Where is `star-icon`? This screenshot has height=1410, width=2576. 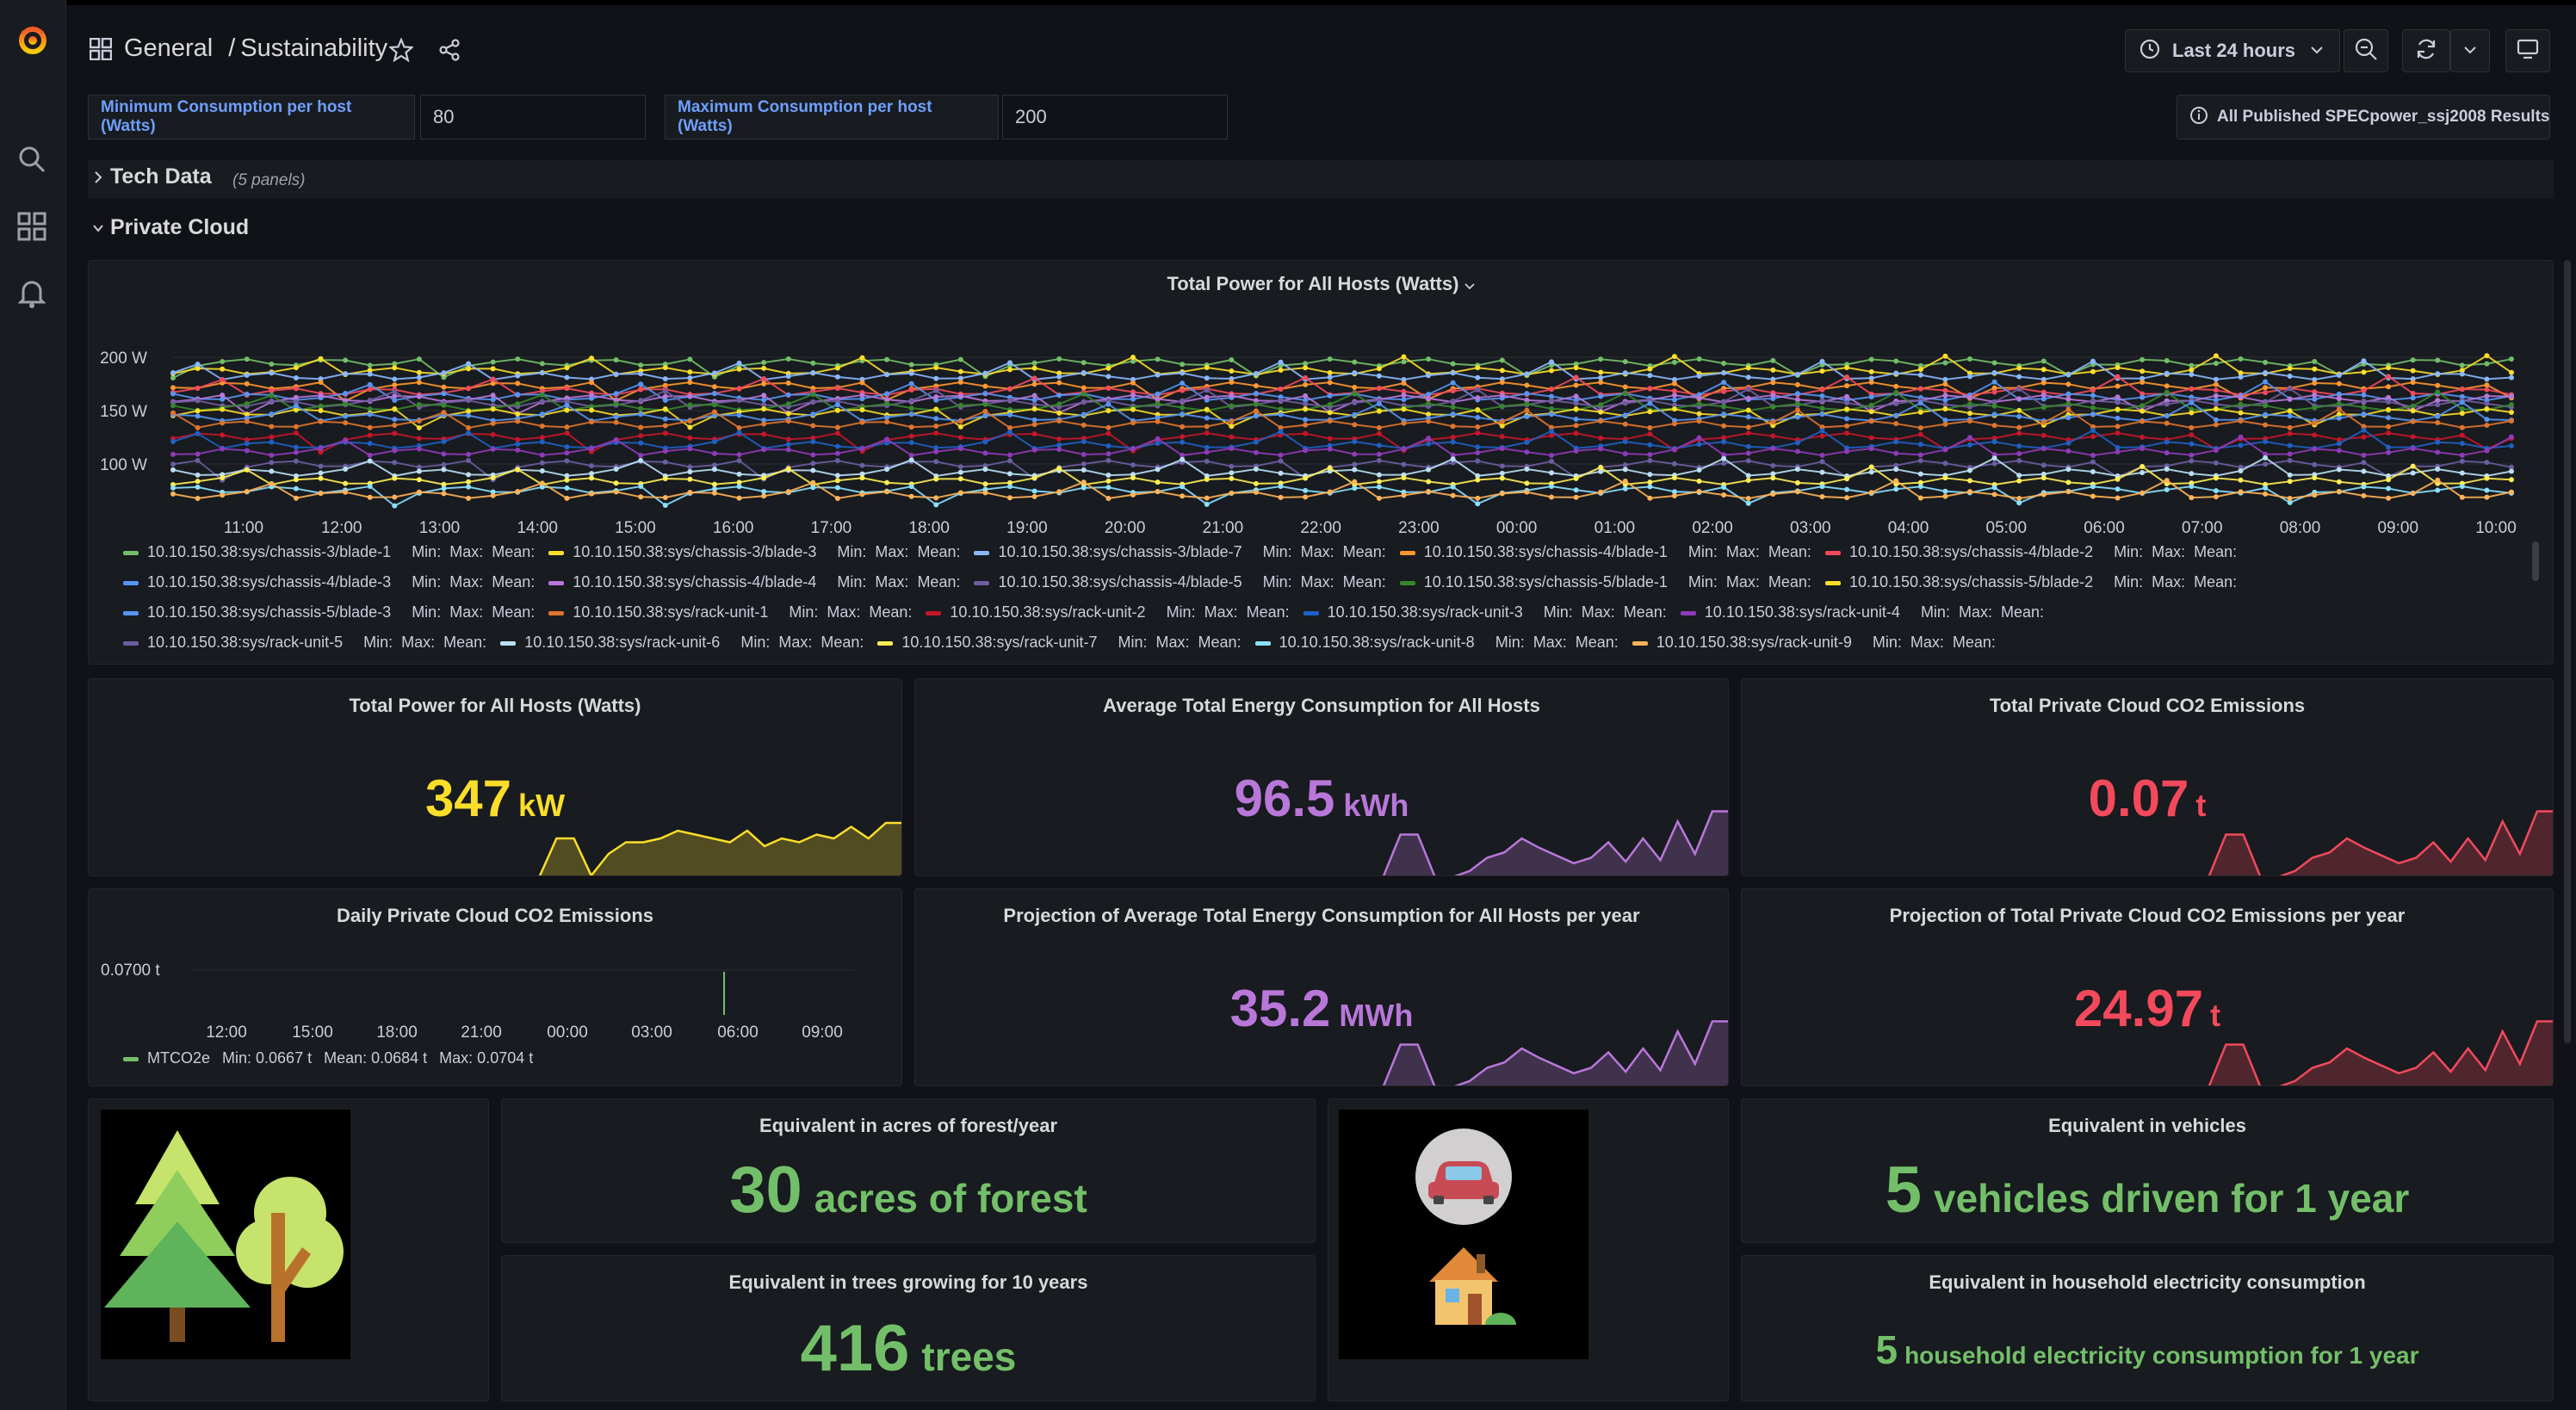
star-icon is located at coordinates (401, 52).